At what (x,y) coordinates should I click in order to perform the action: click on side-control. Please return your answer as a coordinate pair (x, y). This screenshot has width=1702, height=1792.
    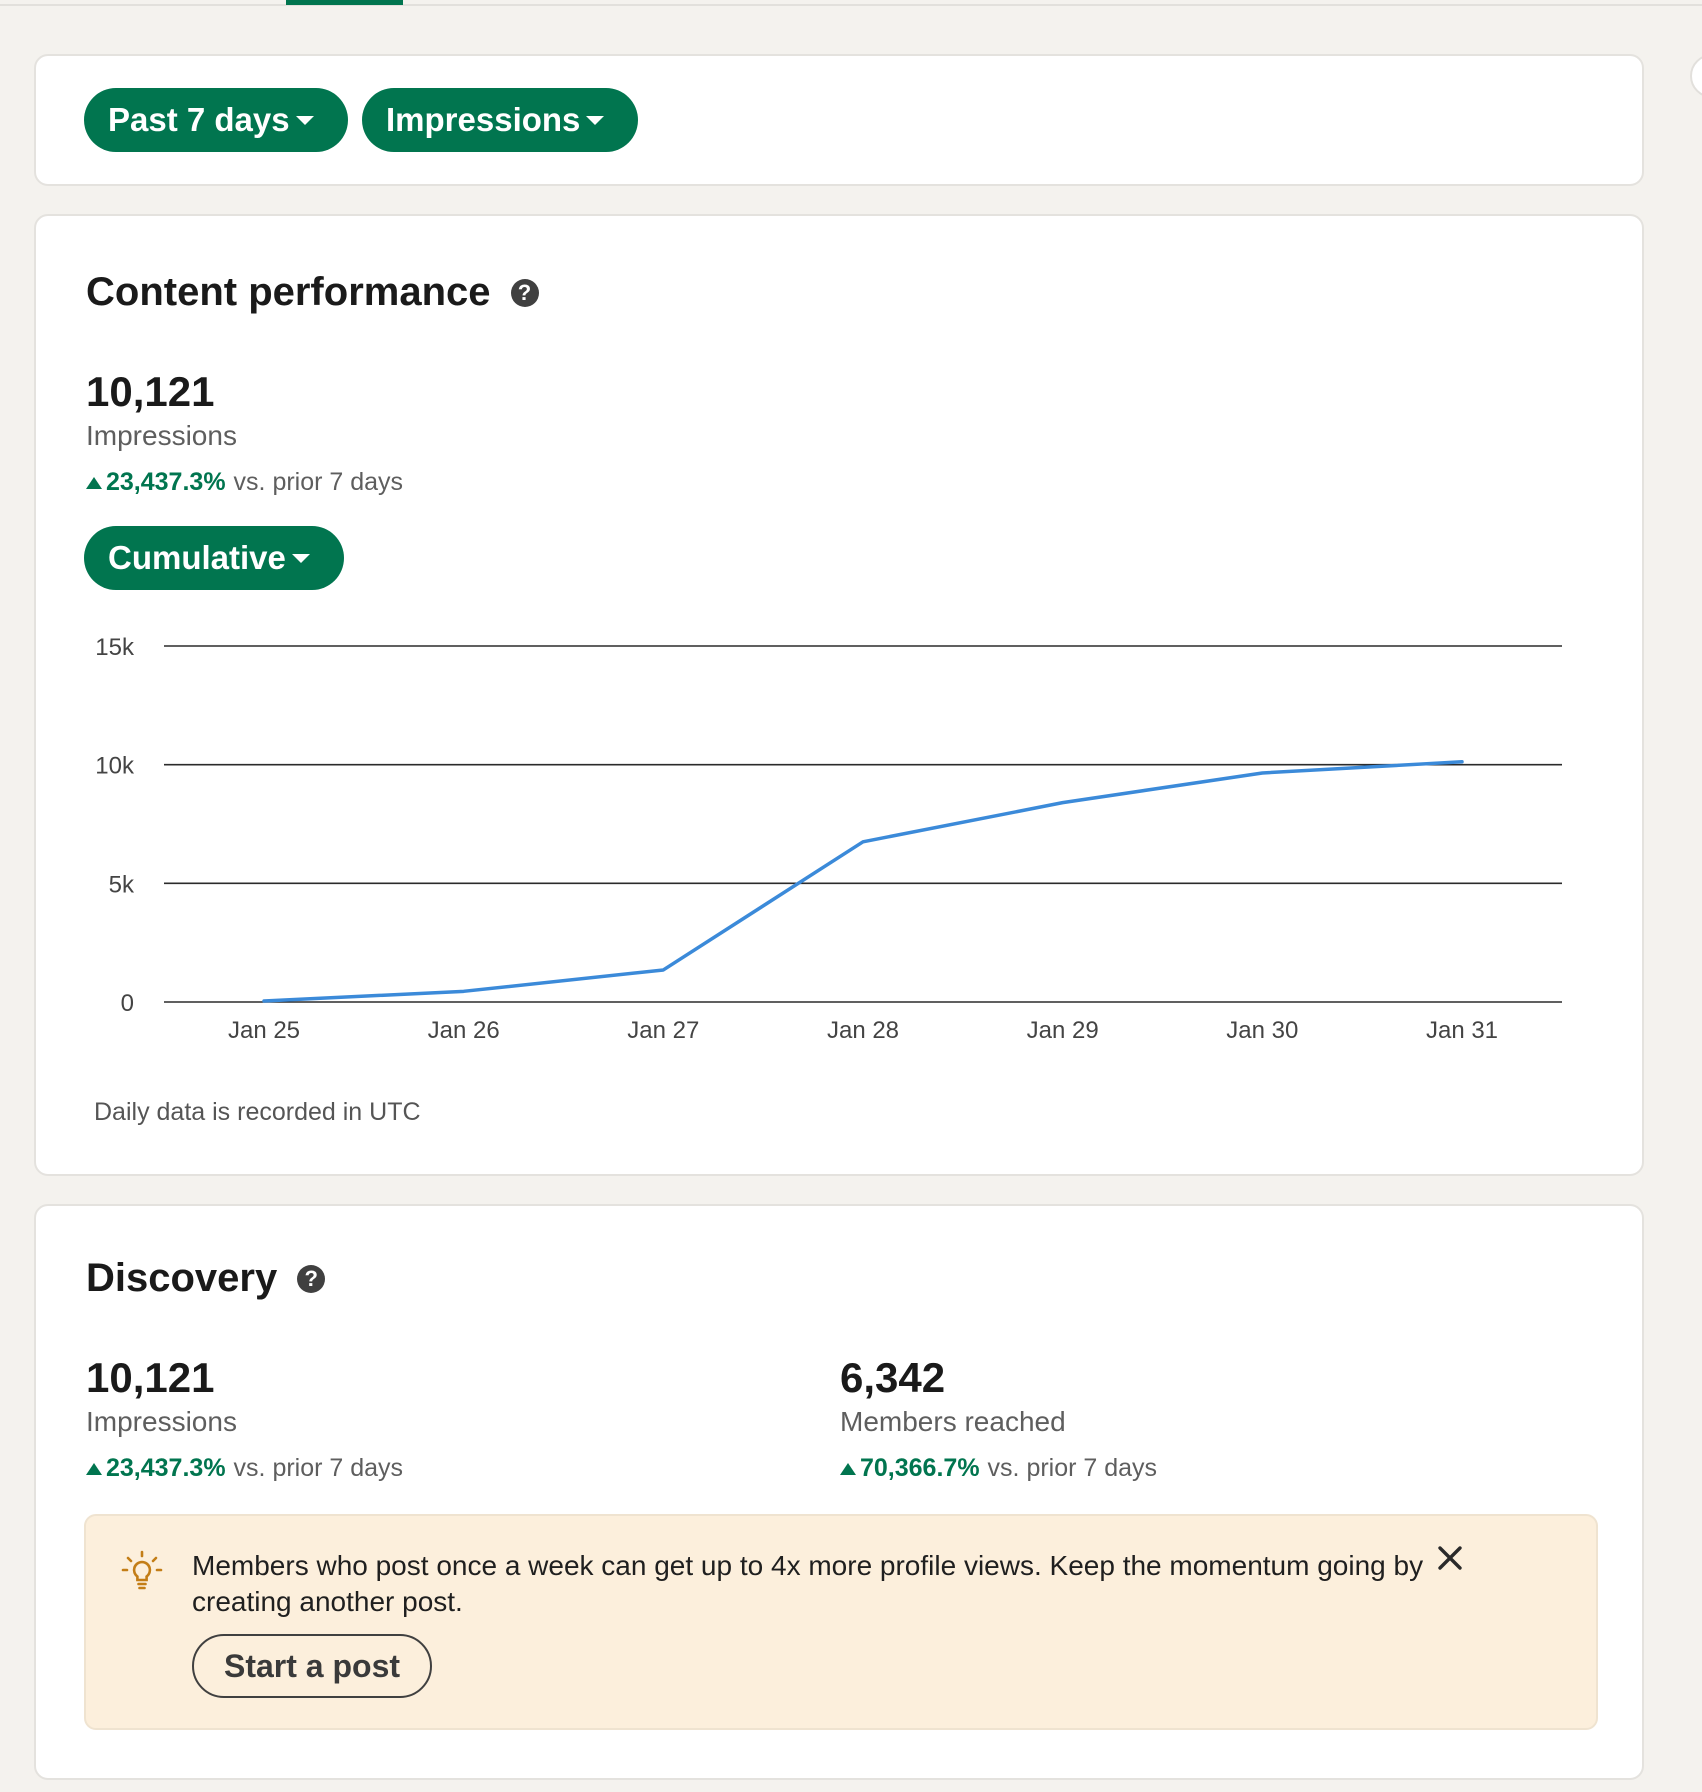
    Looking at the image, I should click on (1696, 76).